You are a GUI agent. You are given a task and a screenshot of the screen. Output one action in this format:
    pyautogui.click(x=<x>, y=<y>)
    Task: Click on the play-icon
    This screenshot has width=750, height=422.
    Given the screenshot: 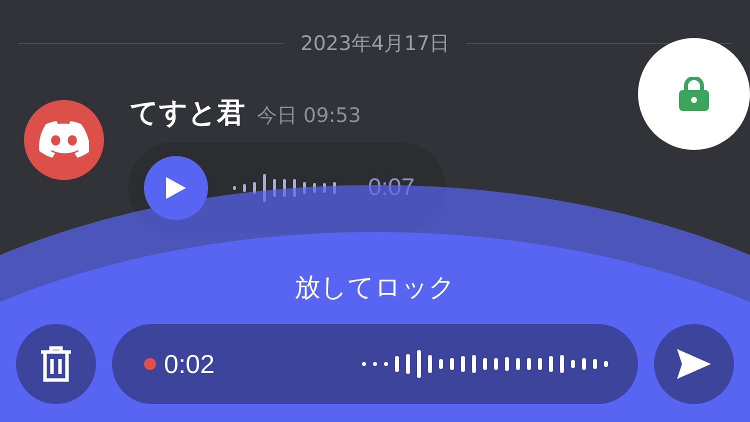 What is the action you would take?
    pyautogui.click(x=176, y=188)
    